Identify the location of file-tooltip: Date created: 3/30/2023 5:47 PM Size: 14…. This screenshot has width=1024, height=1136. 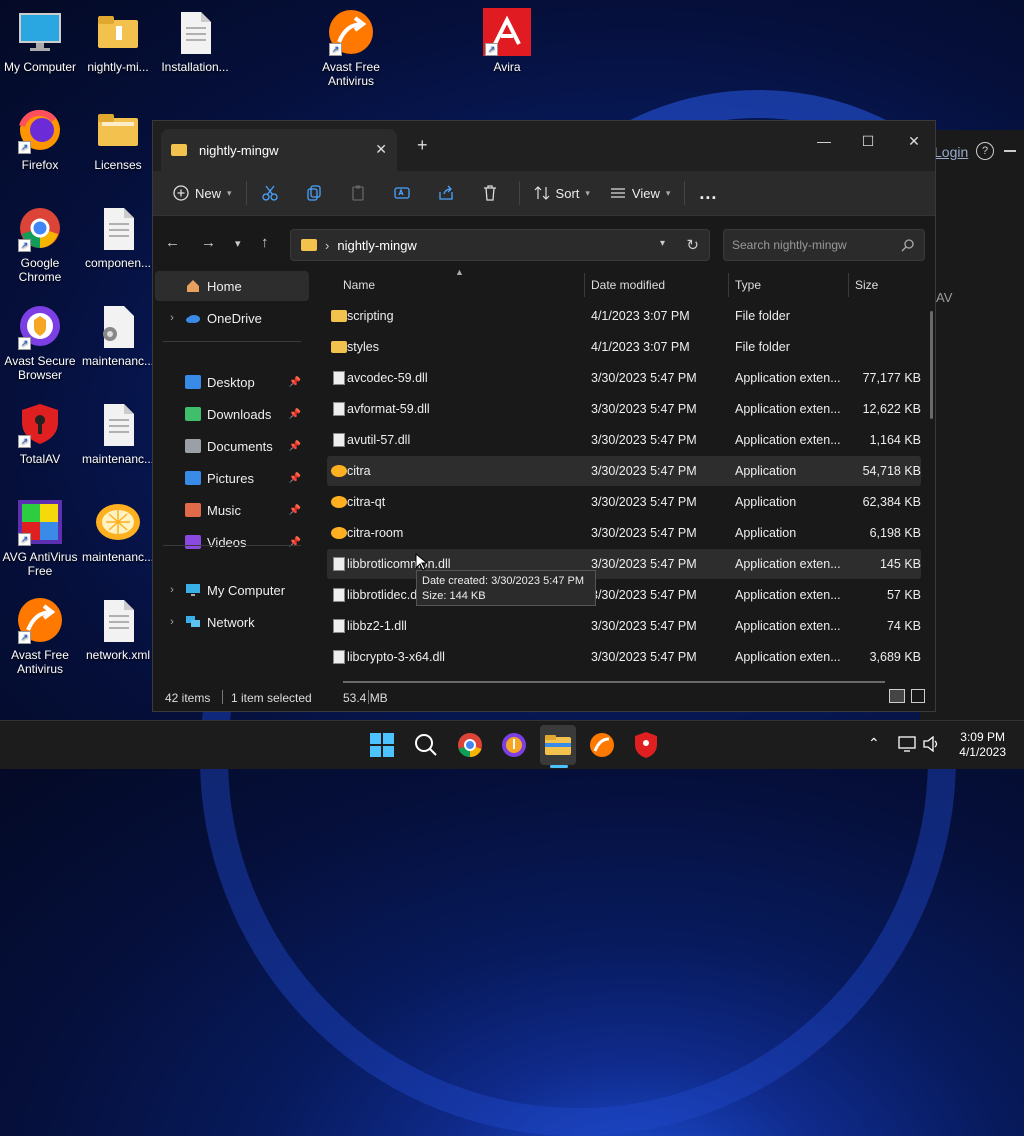
(506, 588).